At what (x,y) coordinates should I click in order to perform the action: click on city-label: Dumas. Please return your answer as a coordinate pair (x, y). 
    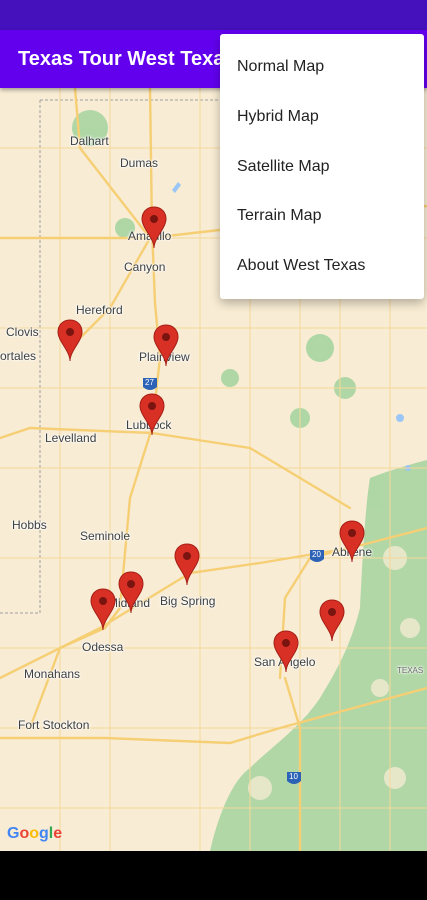
    Looking at the image, I should click on (139, 163).